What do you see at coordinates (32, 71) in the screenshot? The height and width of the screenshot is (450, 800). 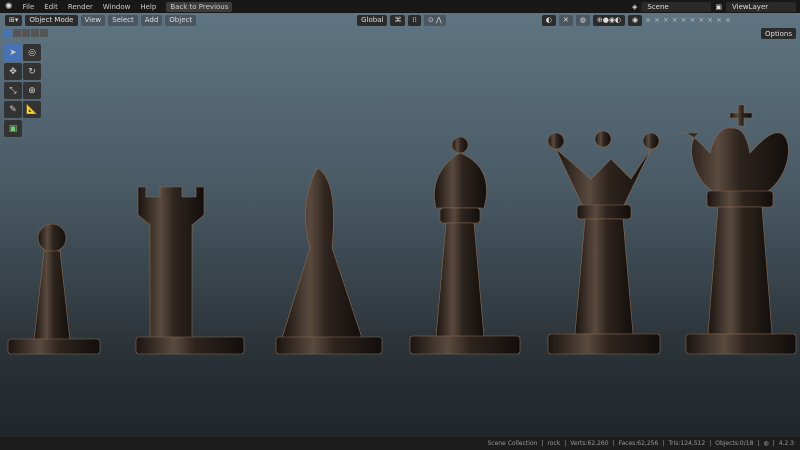 I see `rotate-tool-icon: ↻` at bounding box center [32, 71].